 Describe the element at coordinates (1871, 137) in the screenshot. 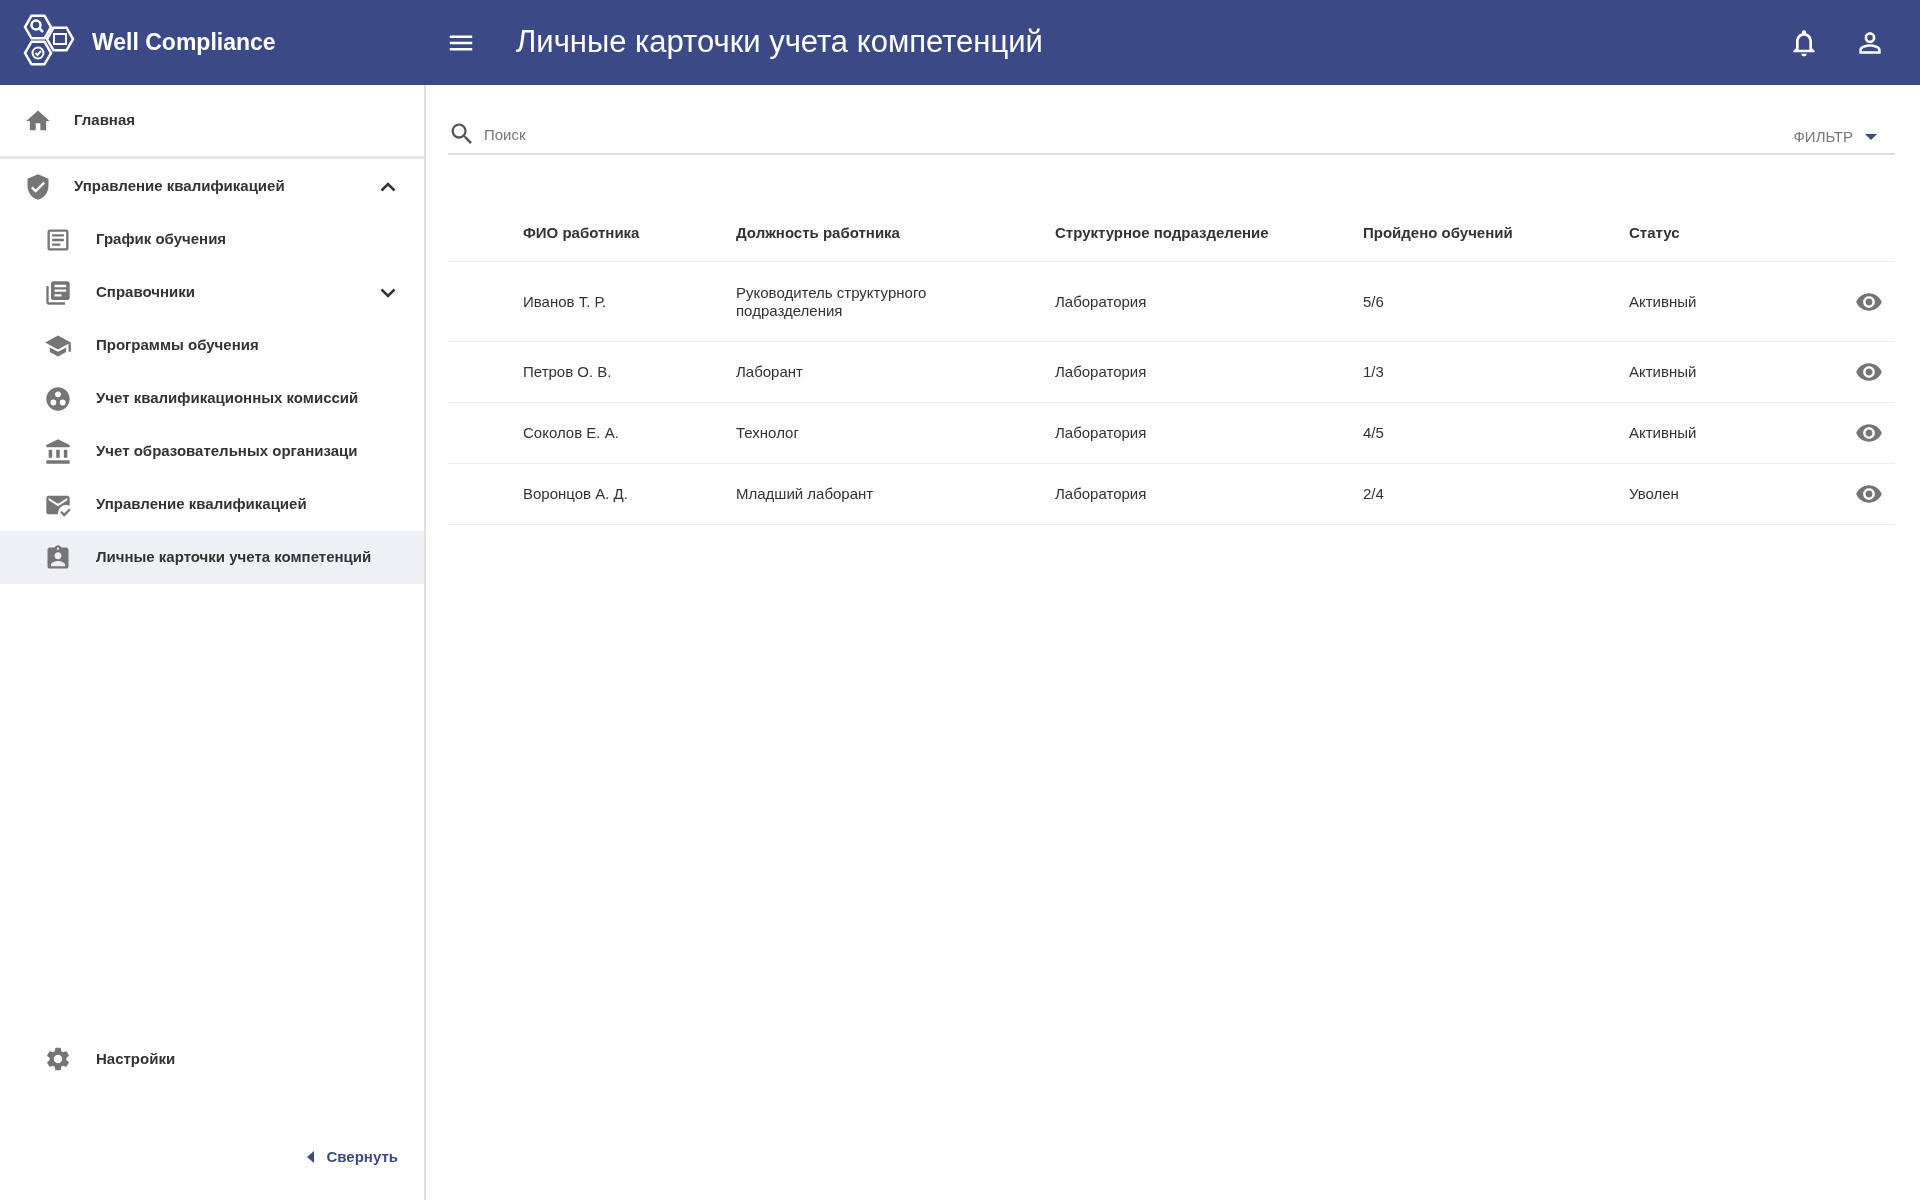

I see `caret-down-icon` at that location.